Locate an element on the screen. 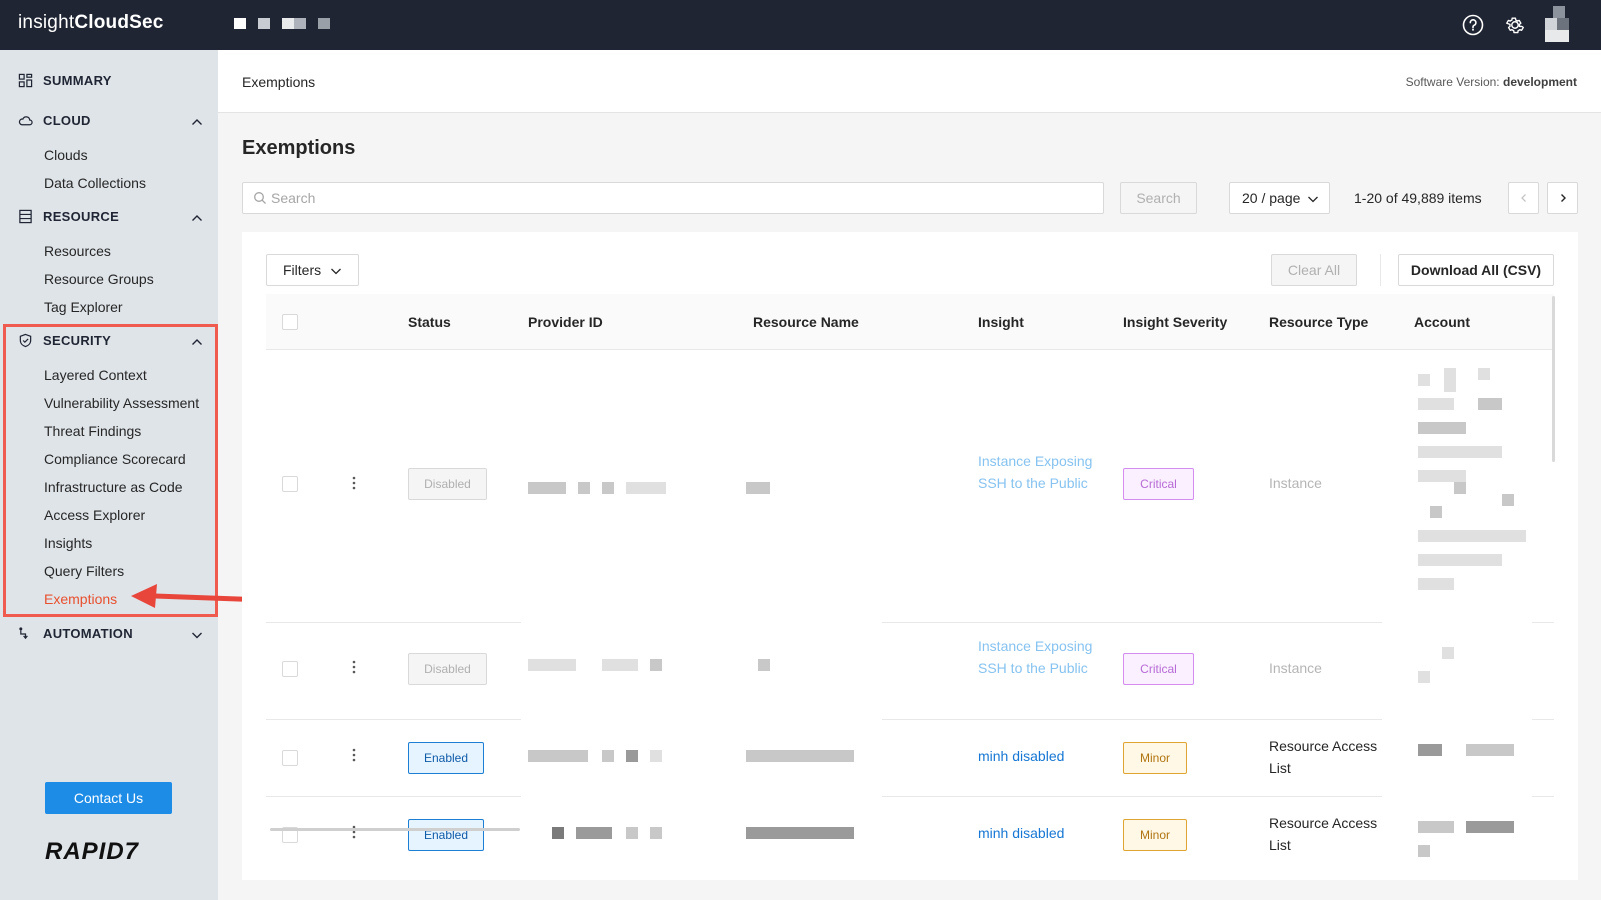 This screenshot has width=1601, height=900. sidebar-section-resource: RESOURCE is located at coordinates (68, 216).